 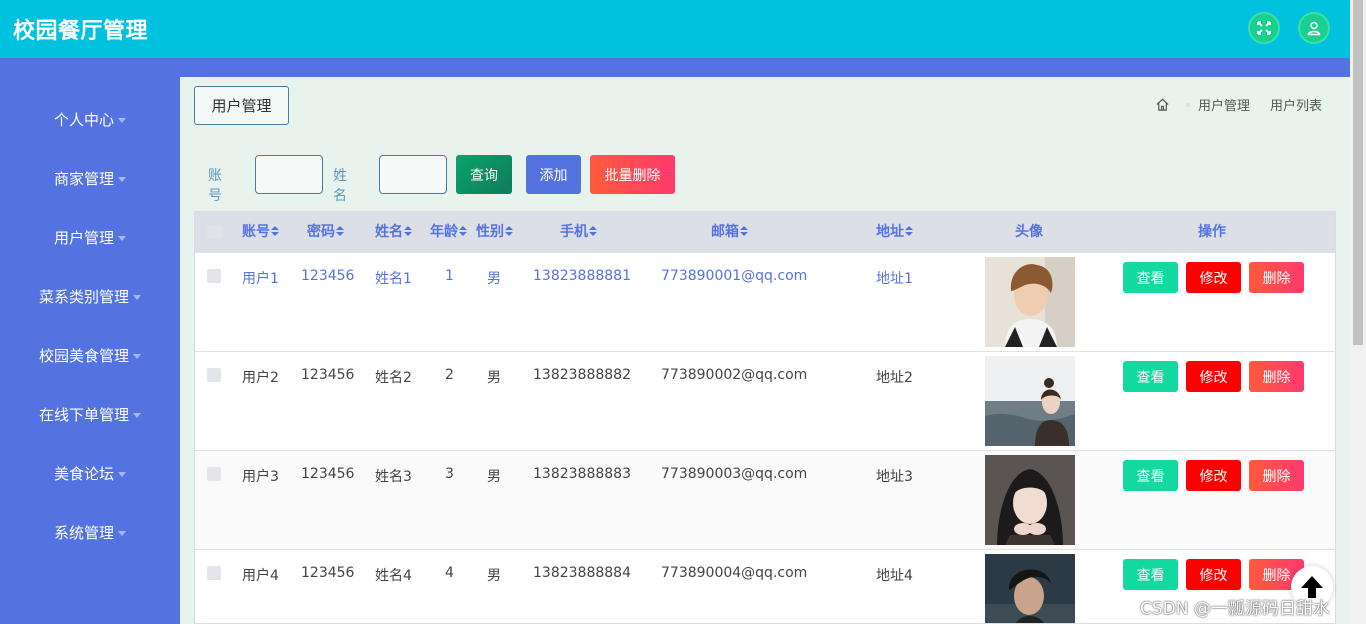 I want to click on column-header-account: 账号, so click(x=260, y=232).